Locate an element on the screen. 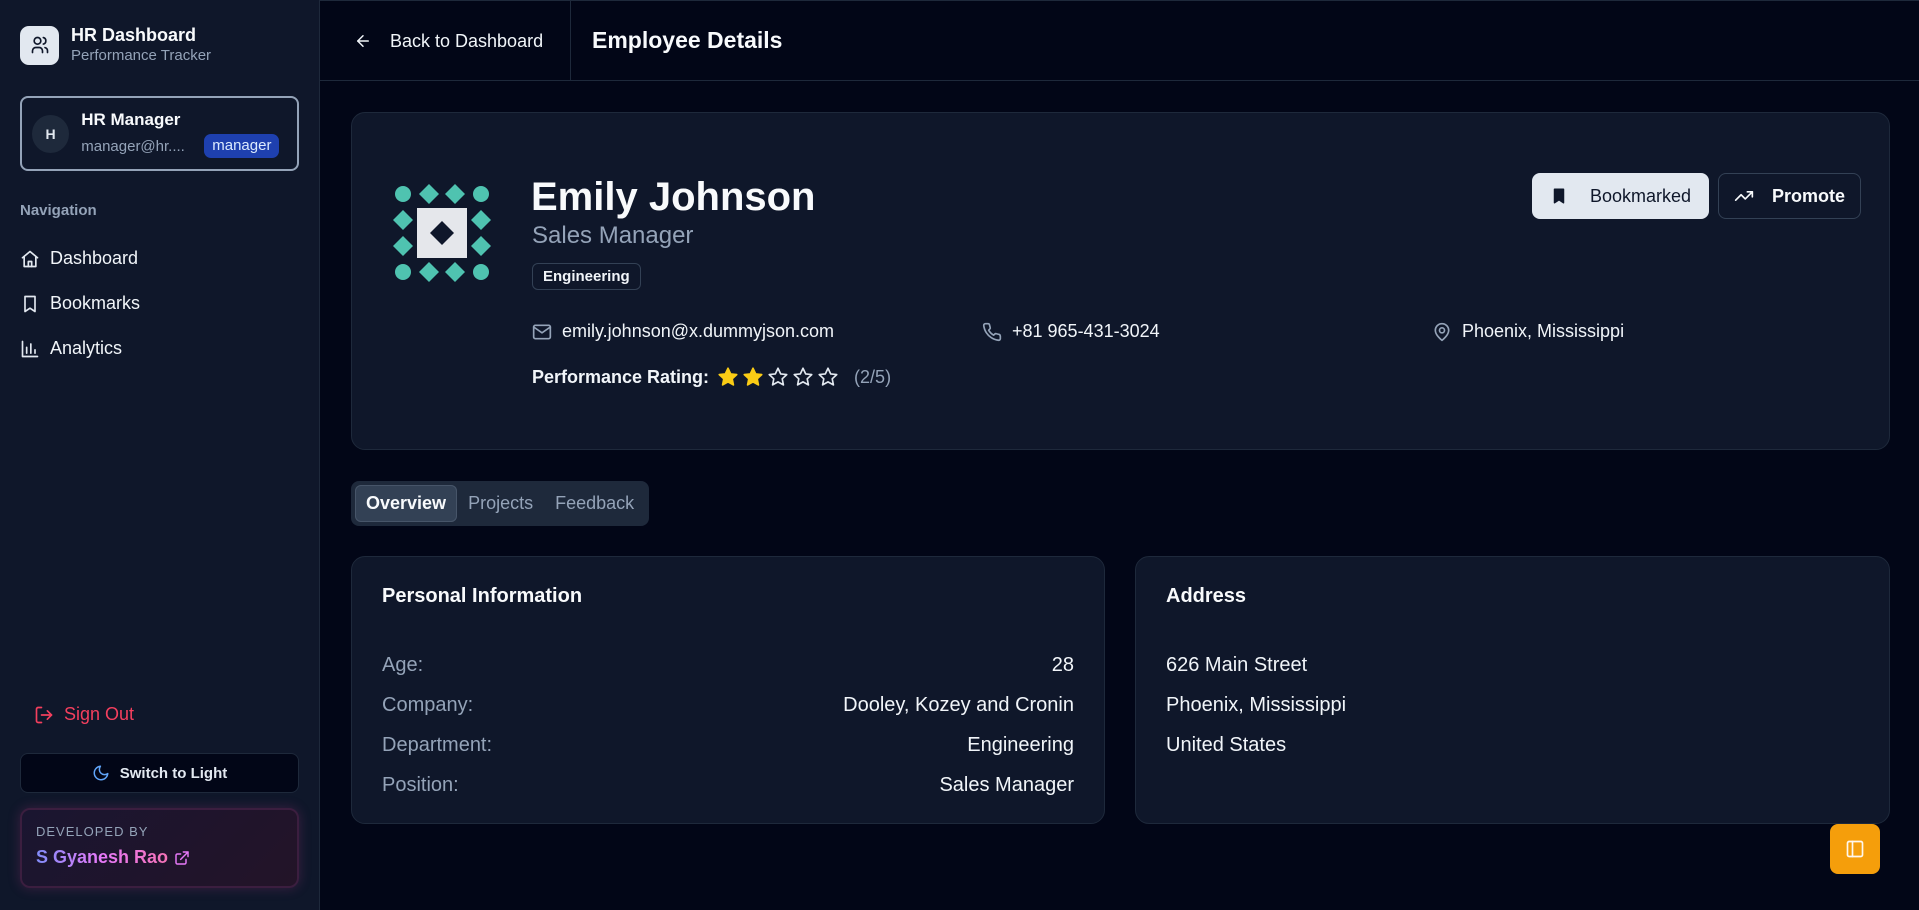 This screenshot has width=1919, height=910. mail-icon is located at coordinates (542, 332).